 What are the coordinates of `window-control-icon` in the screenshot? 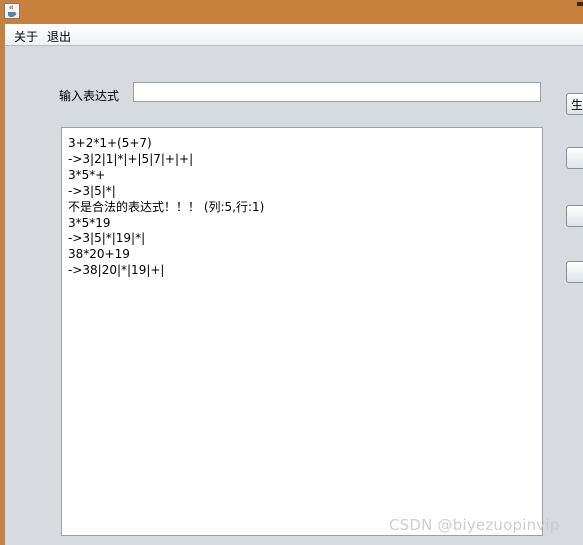 It's located at (580, 4).